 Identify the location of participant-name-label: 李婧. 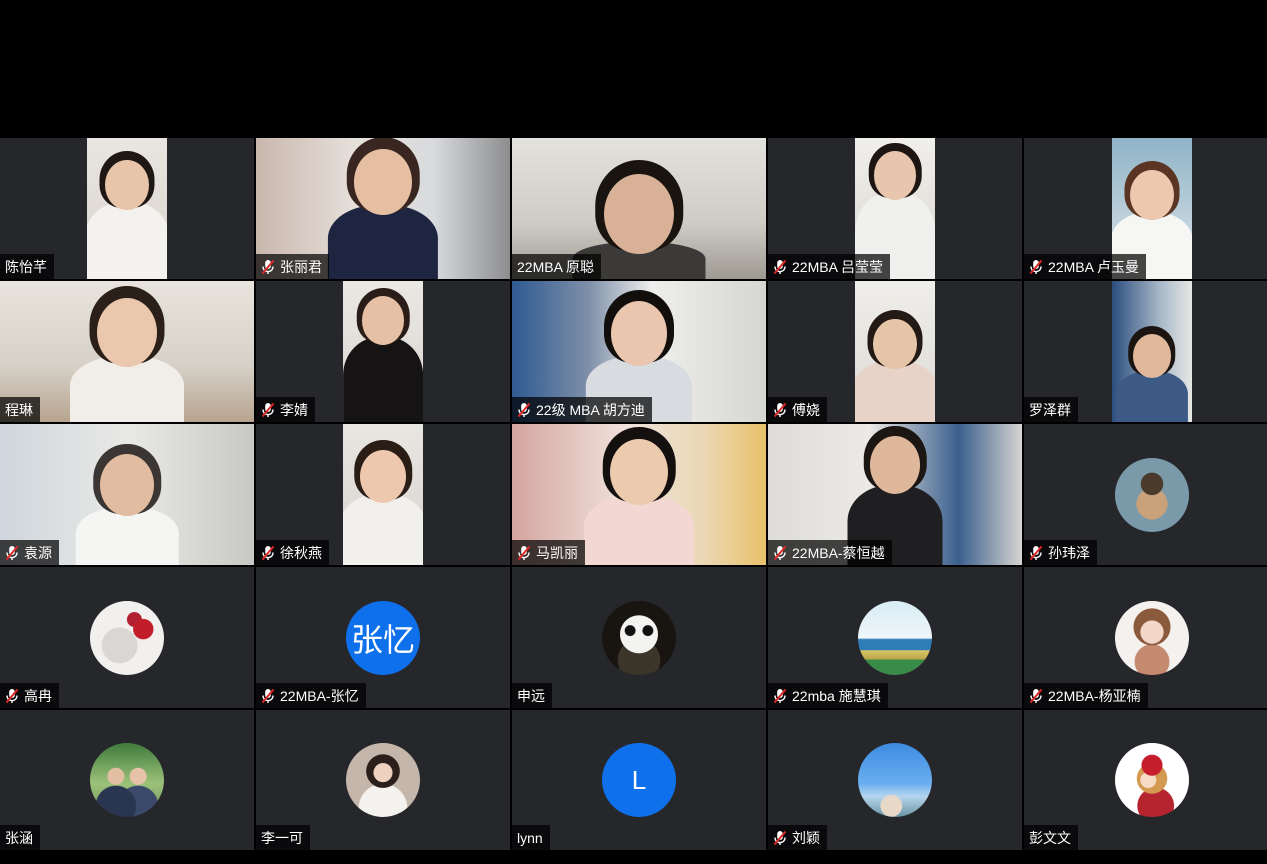
(285, 409).